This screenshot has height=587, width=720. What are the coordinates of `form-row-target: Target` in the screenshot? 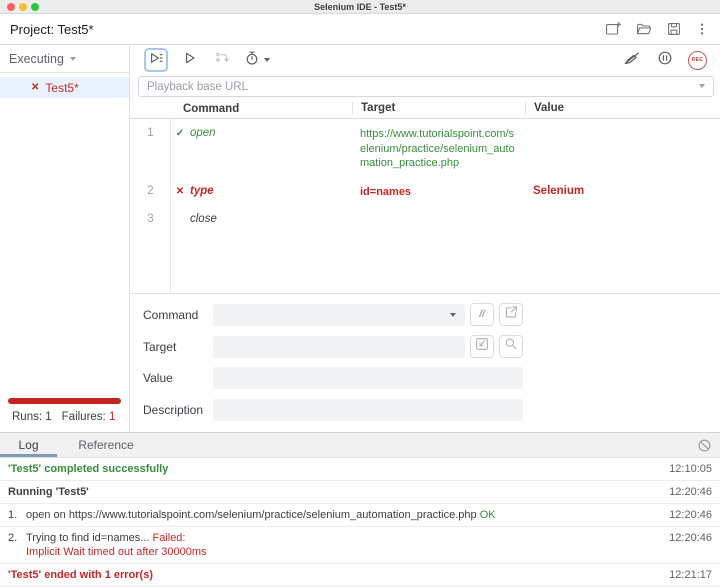 It's located at (333, 346).